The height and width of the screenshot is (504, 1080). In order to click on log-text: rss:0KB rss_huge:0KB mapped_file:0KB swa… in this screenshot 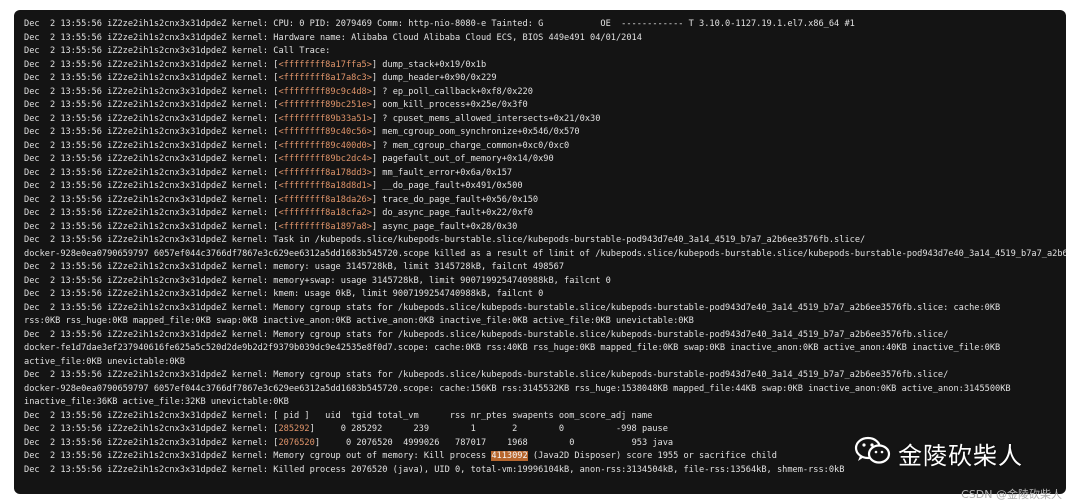, I will do `click(359, 321)`.